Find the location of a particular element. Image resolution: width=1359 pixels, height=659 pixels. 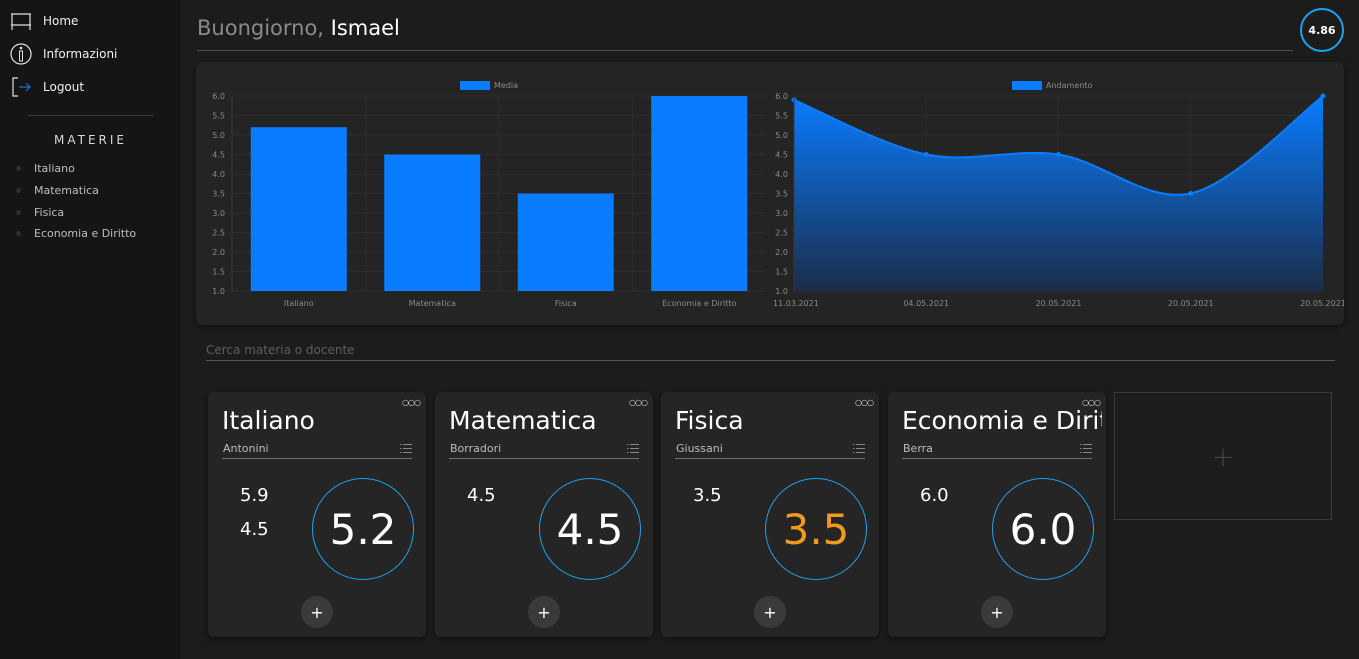

sidebar-divider is located at coordinates (91, 115).